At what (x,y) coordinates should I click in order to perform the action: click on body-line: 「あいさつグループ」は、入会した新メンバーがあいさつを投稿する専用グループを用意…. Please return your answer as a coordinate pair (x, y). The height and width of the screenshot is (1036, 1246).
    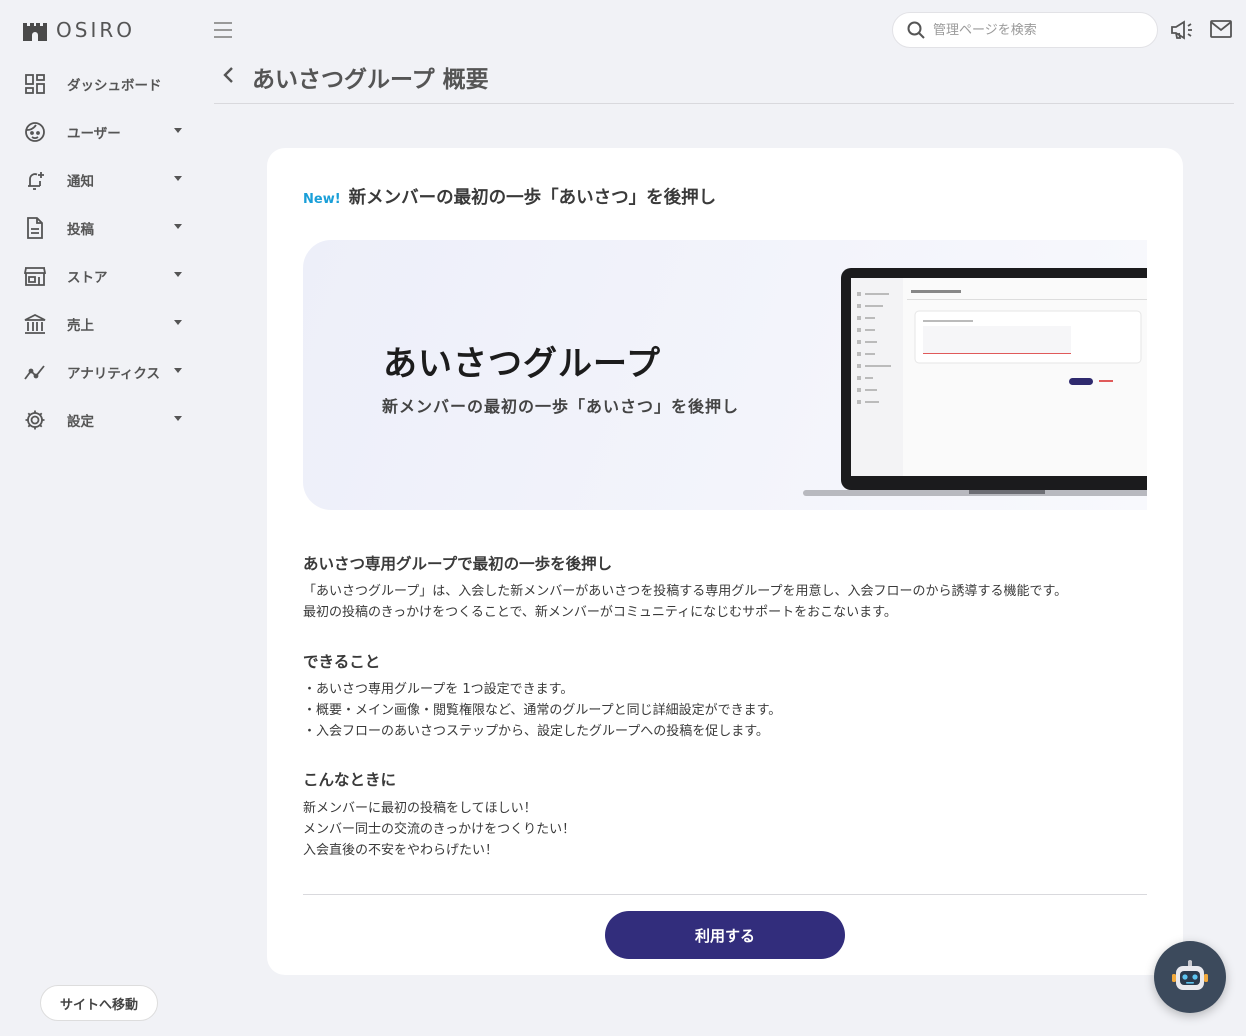
    Looking at the image, I should click on (685, 591).